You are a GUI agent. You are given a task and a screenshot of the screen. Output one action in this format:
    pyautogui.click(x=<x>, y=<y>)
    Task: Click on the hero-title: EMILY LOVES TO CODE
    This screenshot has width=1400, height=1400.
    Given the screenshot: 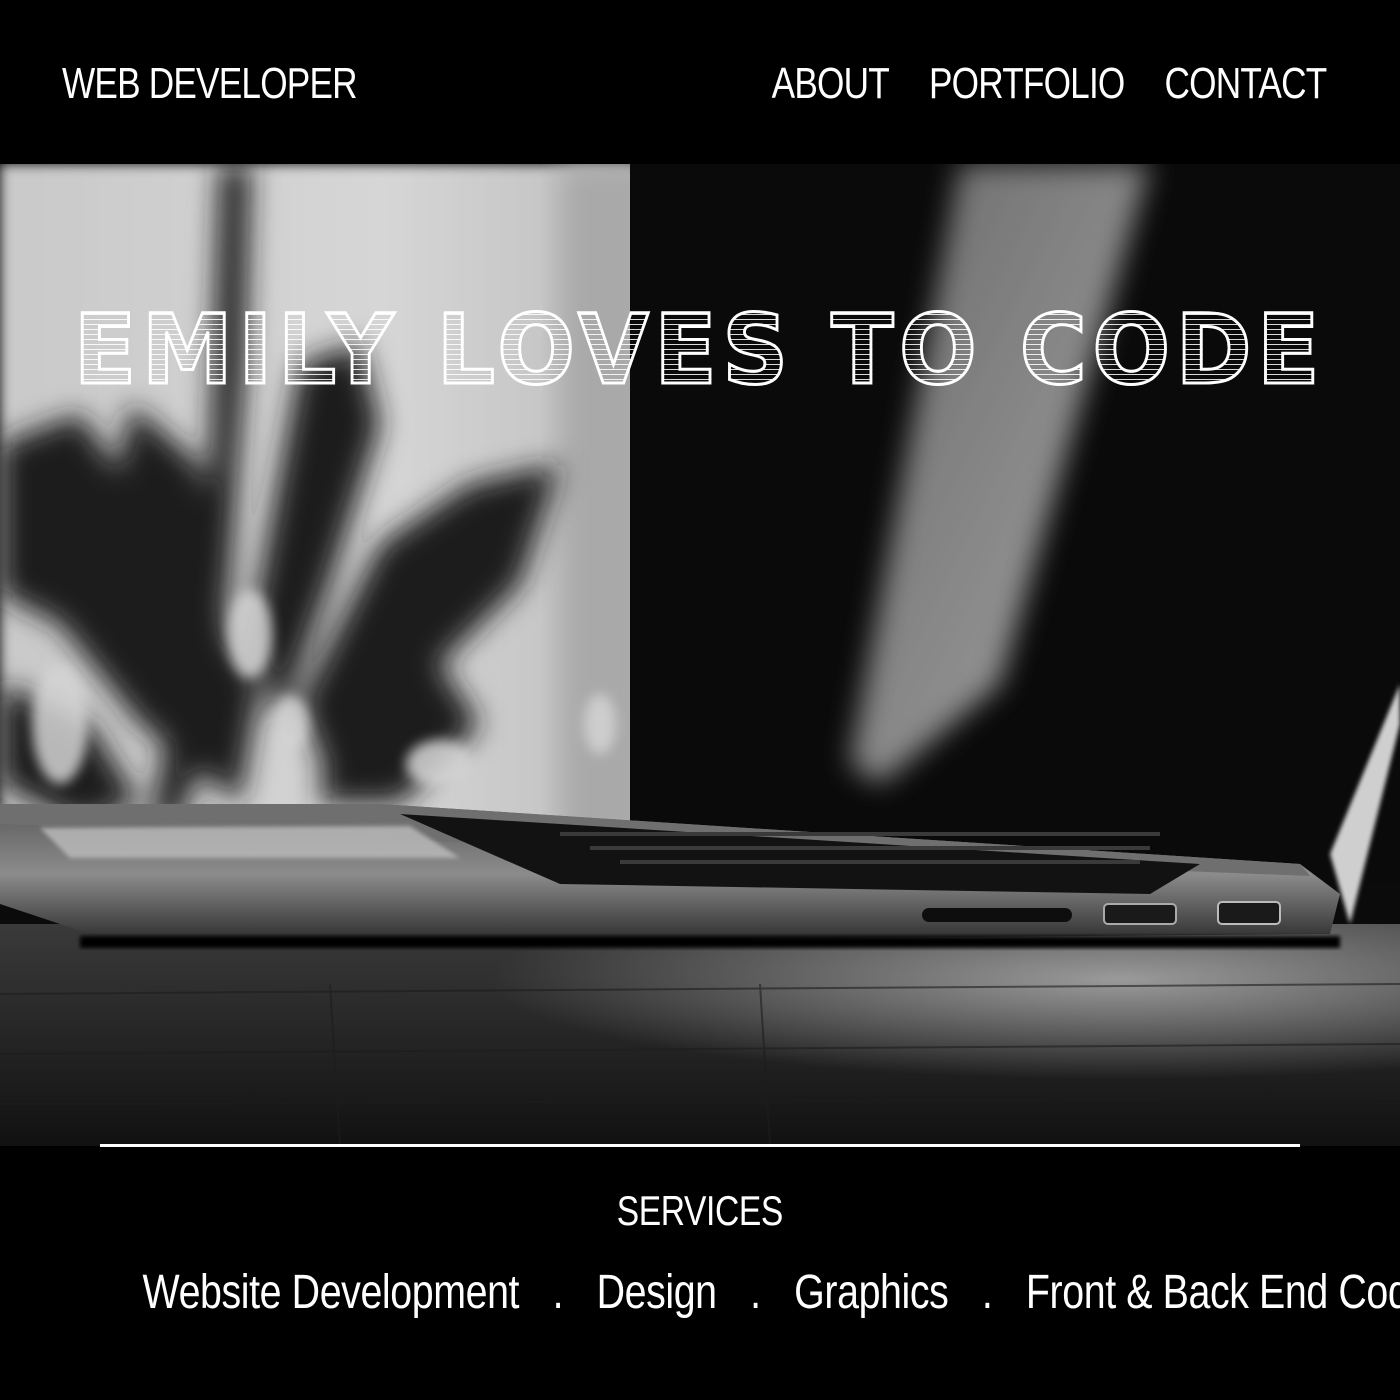 What is the action you would take?
    pyautogui.click(x=700, y=350)
    